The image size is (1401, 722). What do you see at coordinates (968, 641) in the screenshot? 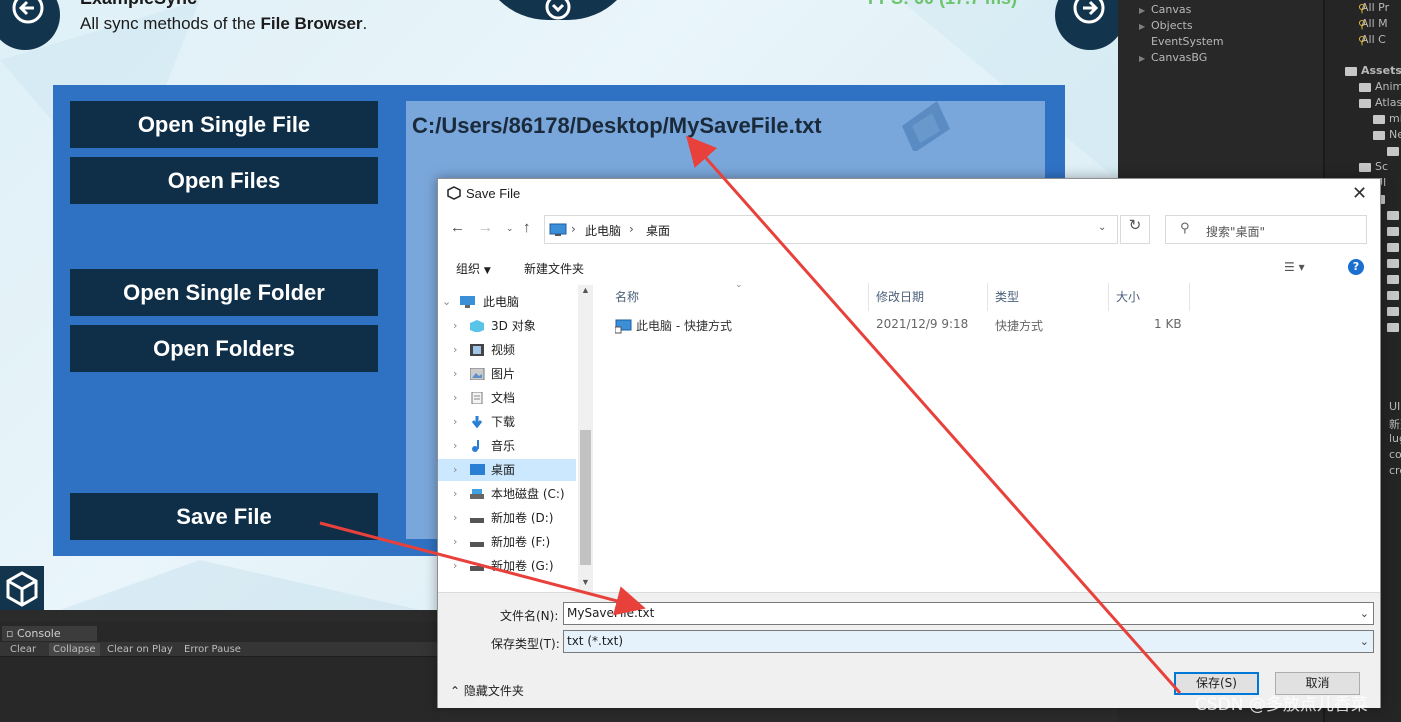
I see `filetype-select: txt (*.txt) ⌄` at bounding box center [968, 641].